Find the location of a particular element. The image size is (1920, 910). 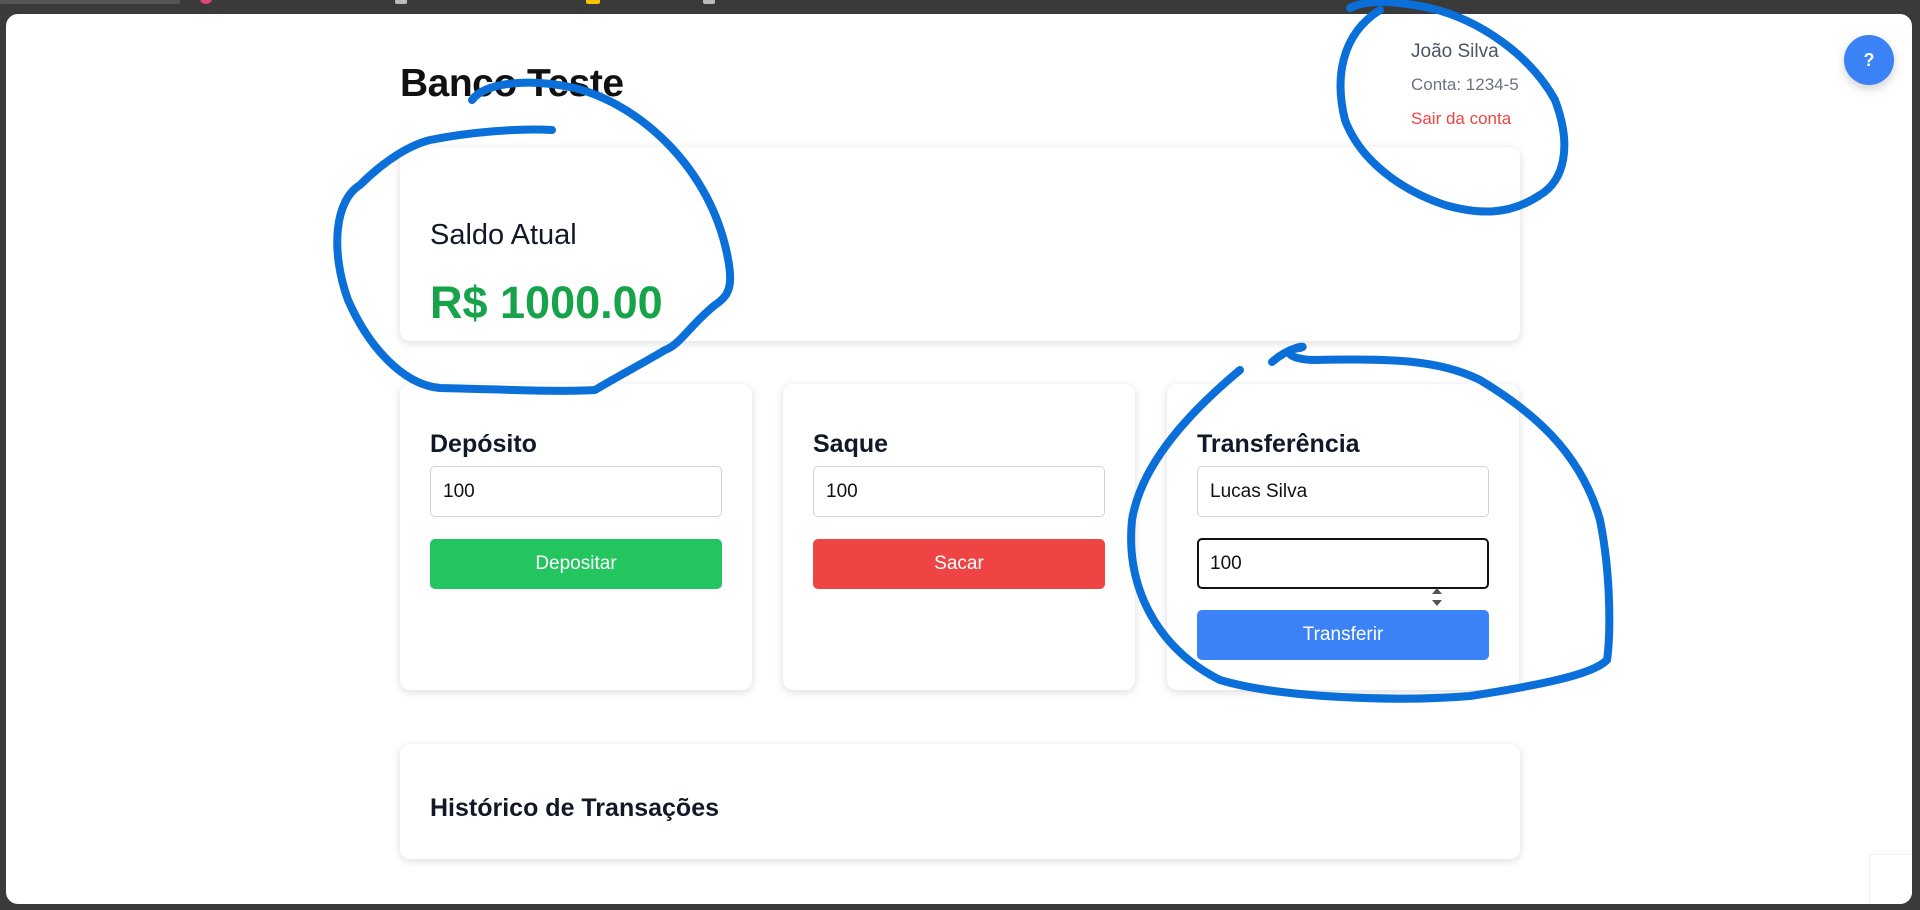

withdraw-title: Saque is located at coordinates (851, 444).